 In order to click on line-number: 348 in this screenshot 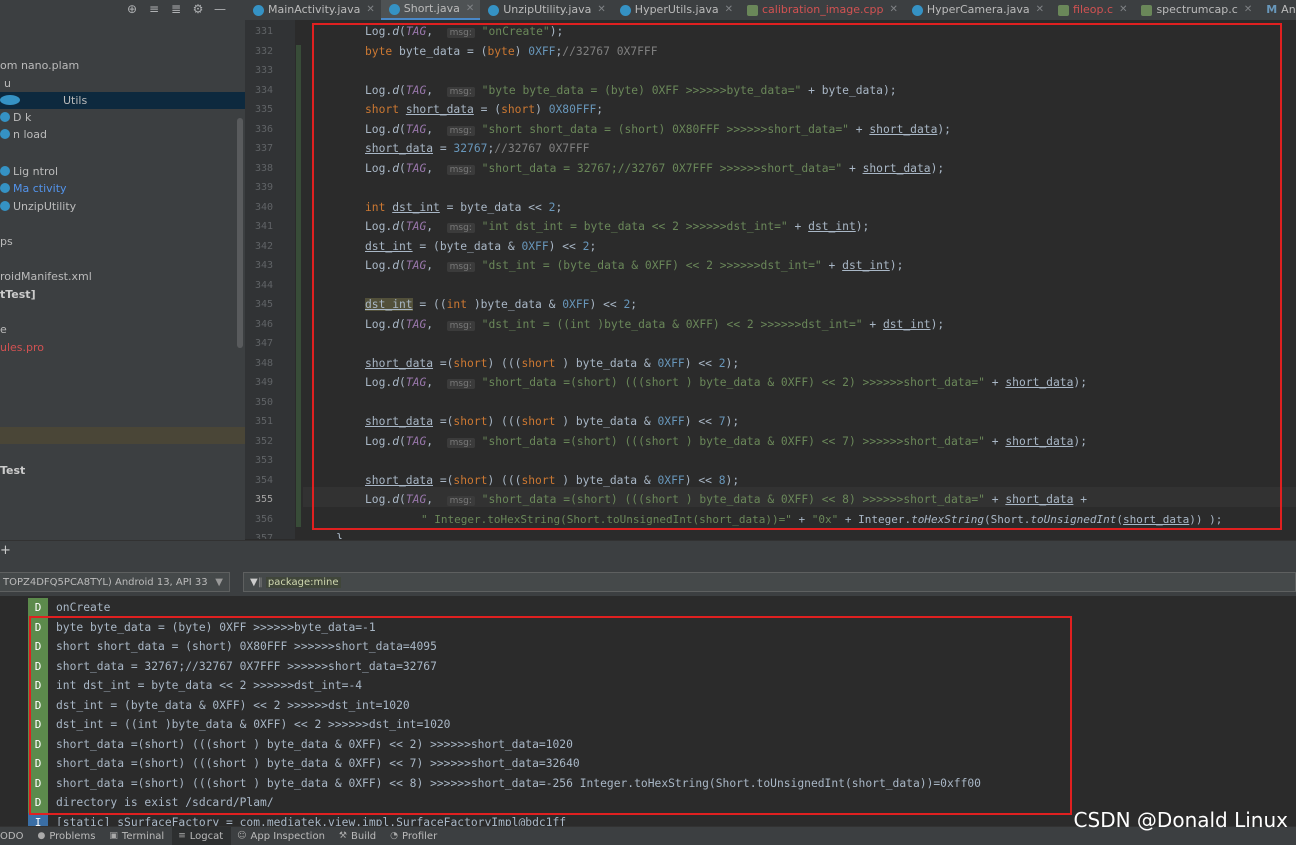, I will do `click(263, 363)`.